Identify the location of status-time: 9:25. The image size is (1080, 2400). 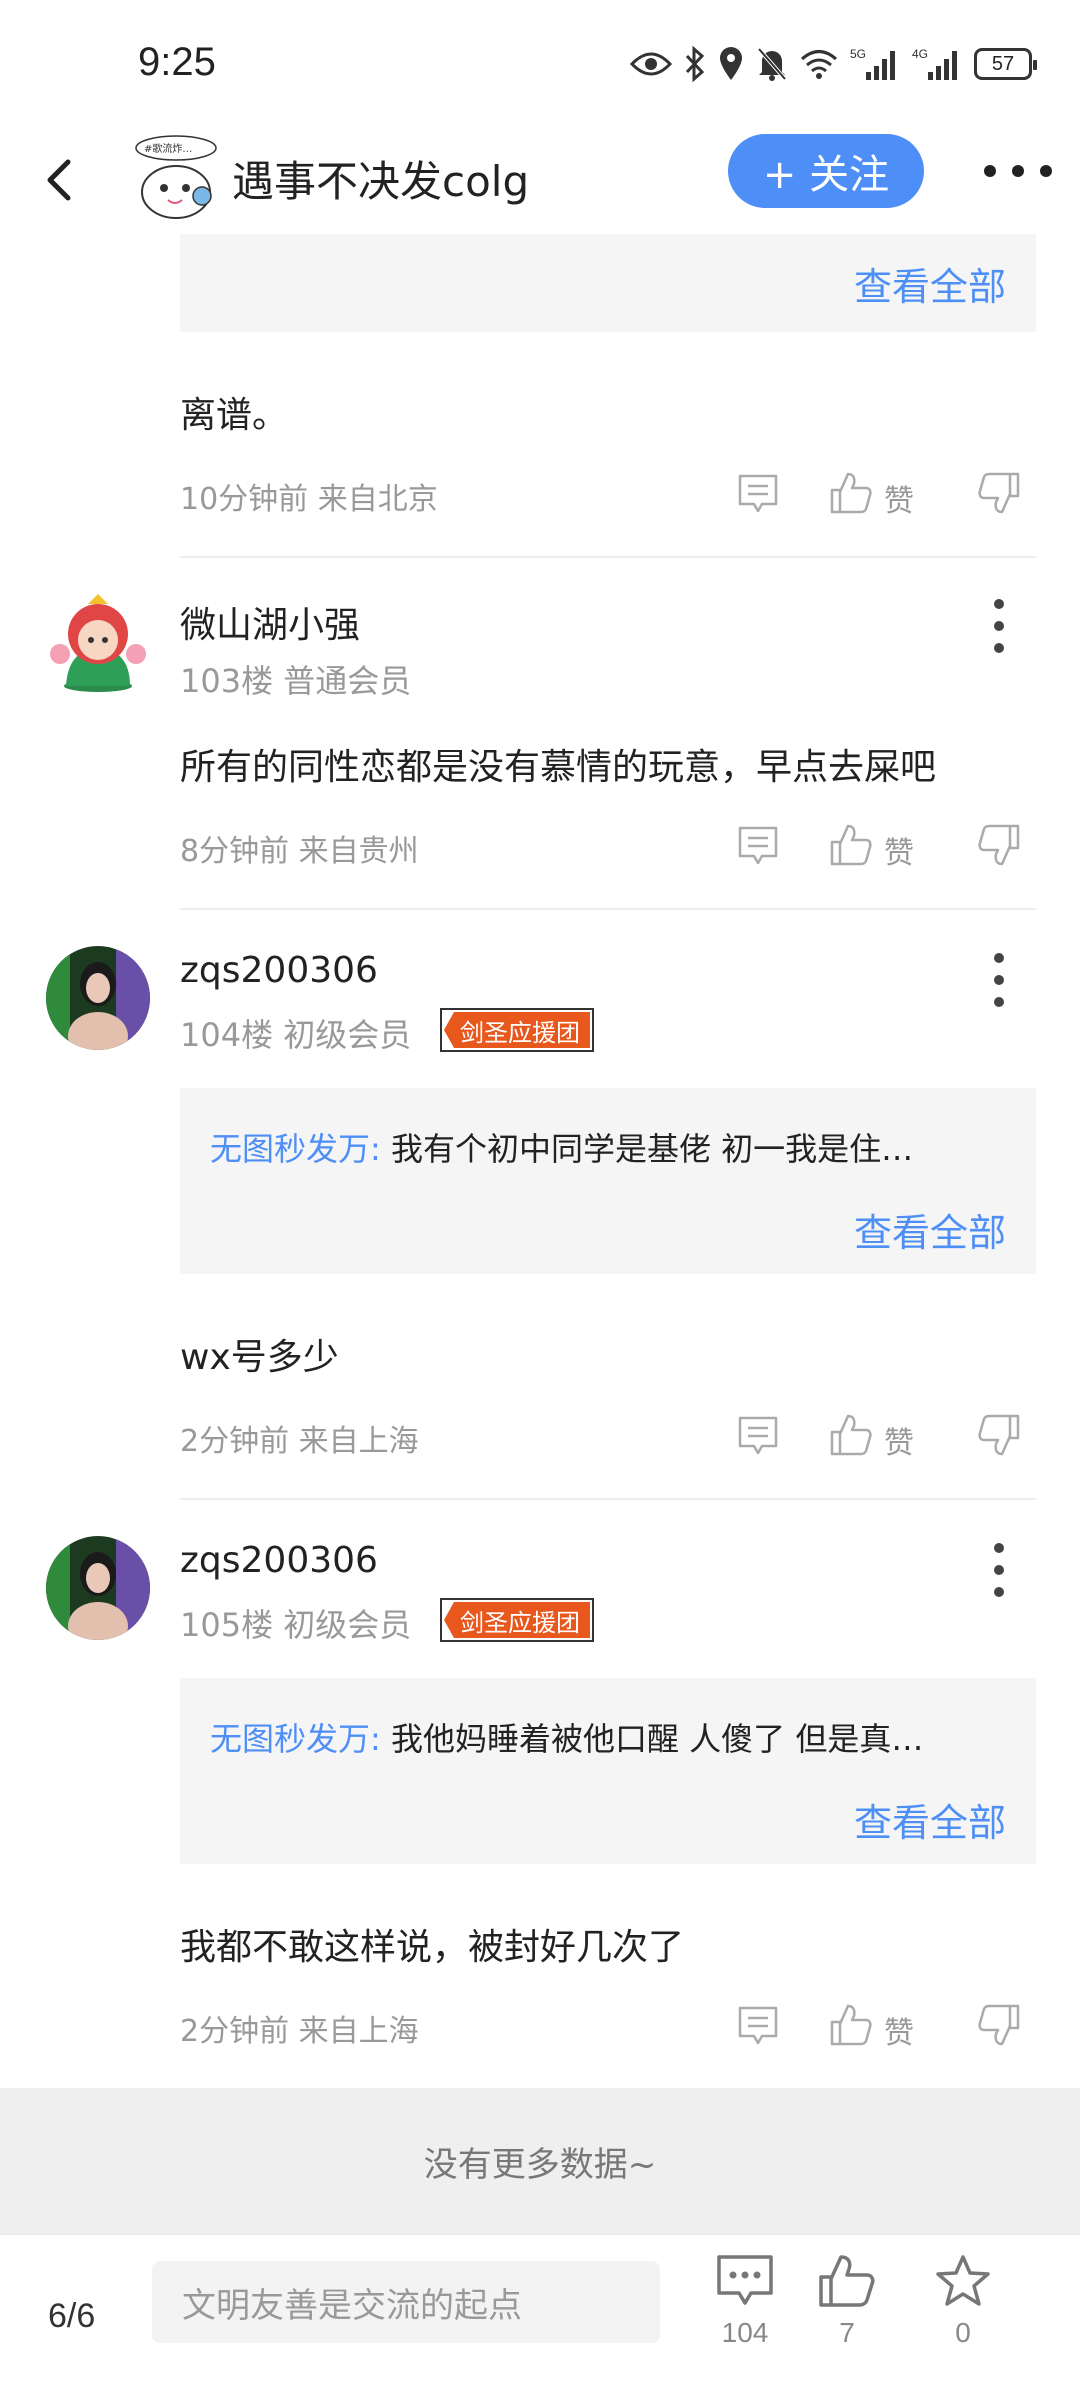
(177, 62).